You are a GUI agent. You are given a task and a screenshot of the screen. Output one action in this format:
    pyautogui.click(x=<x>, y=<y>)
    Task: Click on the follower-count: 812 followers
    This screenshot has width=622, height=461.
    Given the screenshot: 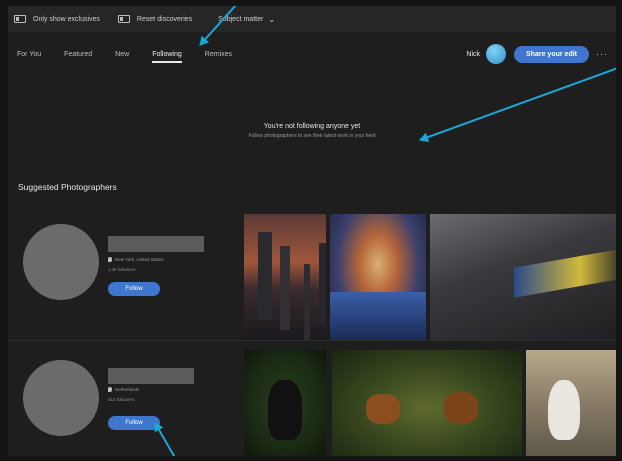 What is the action you would take?
    pyautogui.click(x=121, y=399)
    